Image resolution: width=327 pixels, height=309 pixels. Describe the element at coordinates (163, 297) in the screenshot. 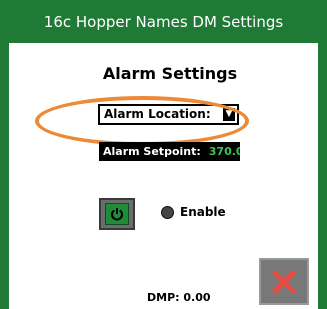

I see `dmp-label: DMP:` at that location.